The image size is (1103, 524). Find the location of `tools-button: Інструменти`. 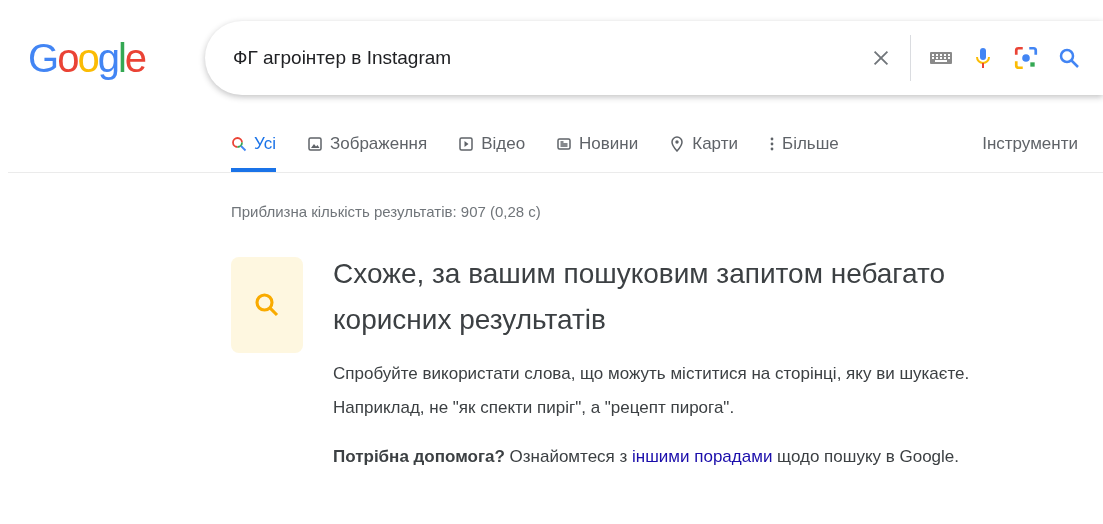

tools-button: Інструменти is located at coordinates (1030, 153).